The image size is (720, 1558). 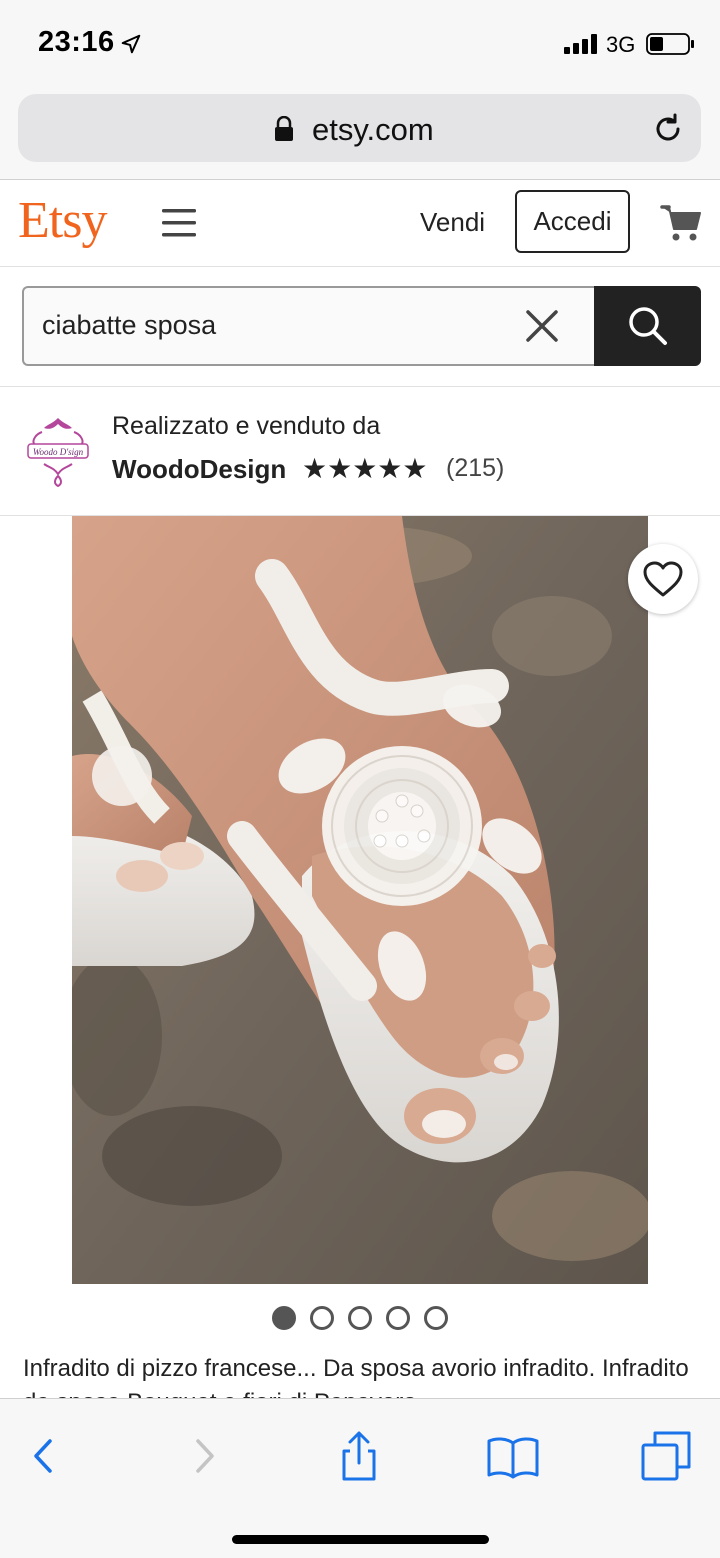 I want to click on close-icon, so click(x=542, y=326).